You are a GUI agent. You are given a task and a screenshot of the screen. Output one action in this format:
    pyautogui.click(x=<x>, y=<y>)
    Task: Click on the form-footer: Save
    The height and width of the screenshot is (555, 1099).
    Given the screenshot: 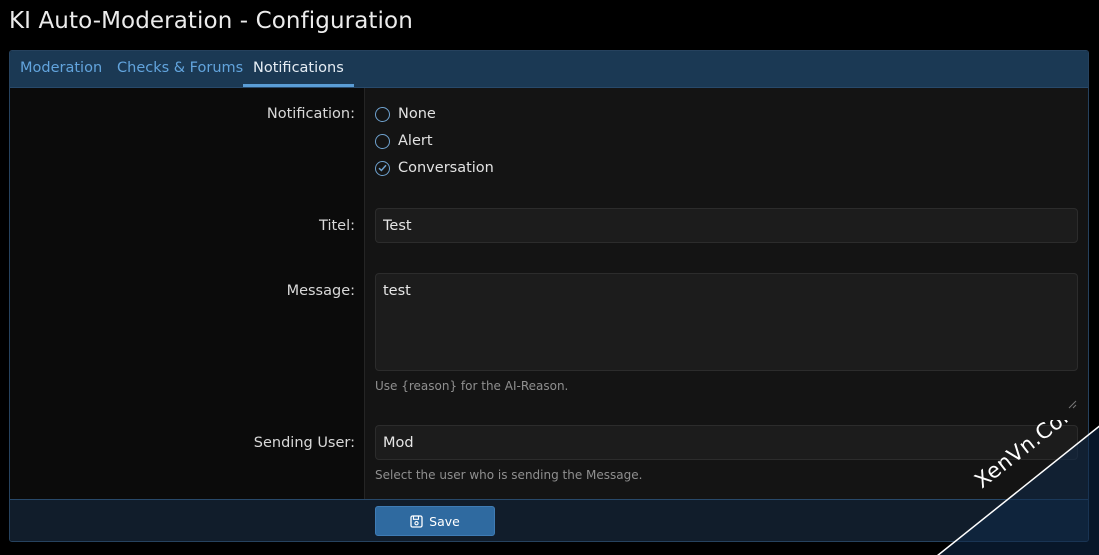 What is the action you would take?
    pyautogui.click(x=549, y=520)
    